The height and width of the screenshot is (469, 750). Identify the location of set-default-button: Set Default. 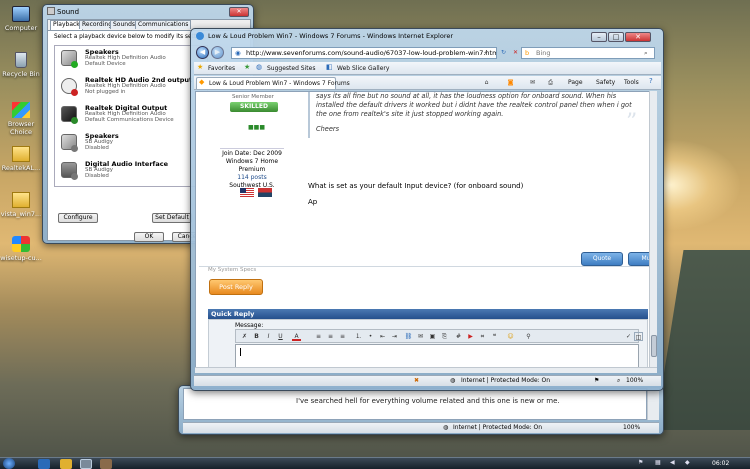
(172, 218).